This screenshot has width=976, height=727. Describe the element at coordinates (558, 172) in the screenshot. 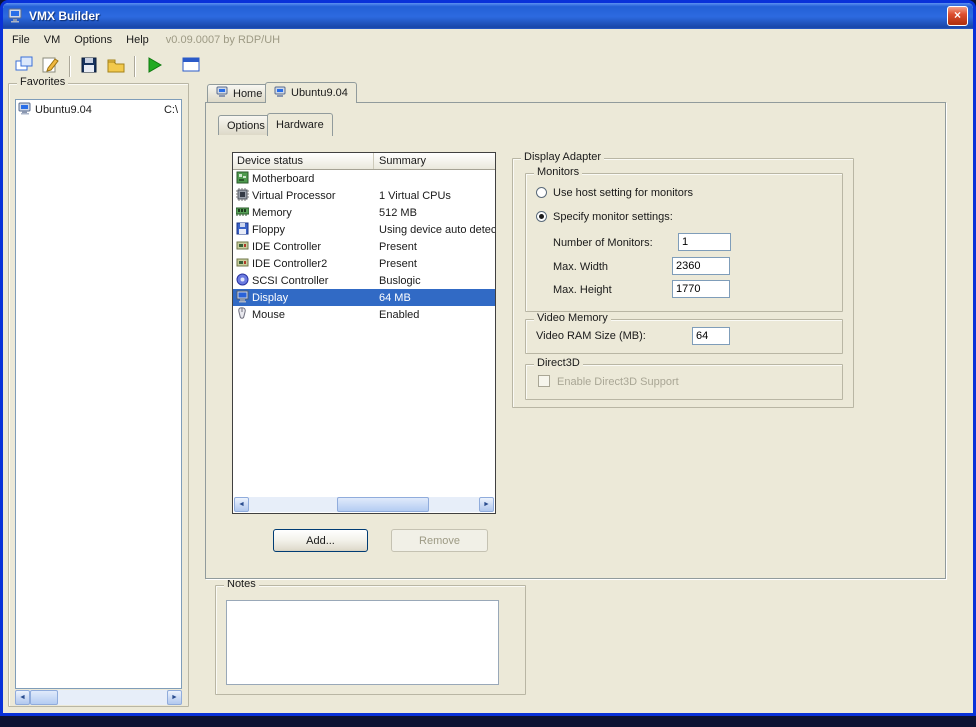

I see `monitors-label: Monitors` at that location.